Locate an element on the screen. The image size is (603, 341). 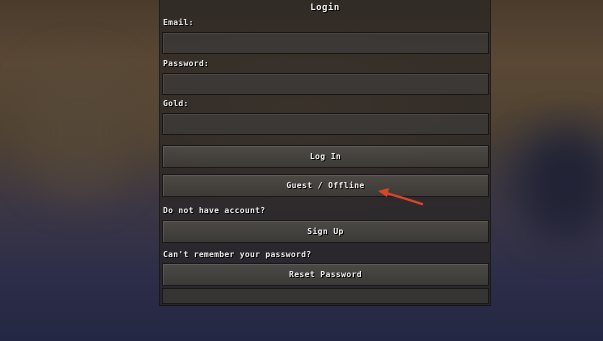
password-field is located at coordinates (325, 84).